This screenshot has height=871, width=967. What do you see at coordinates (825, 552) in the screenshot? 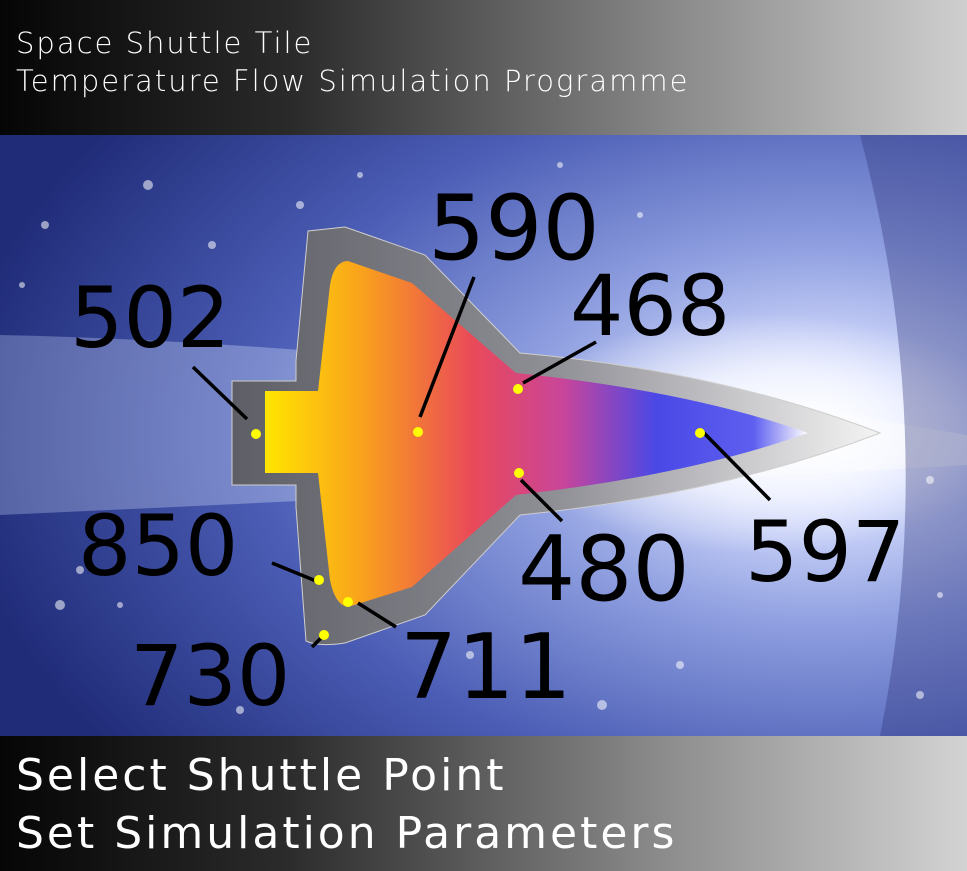
I see `temp-label-597: 597` at bounding box center [825, 552].